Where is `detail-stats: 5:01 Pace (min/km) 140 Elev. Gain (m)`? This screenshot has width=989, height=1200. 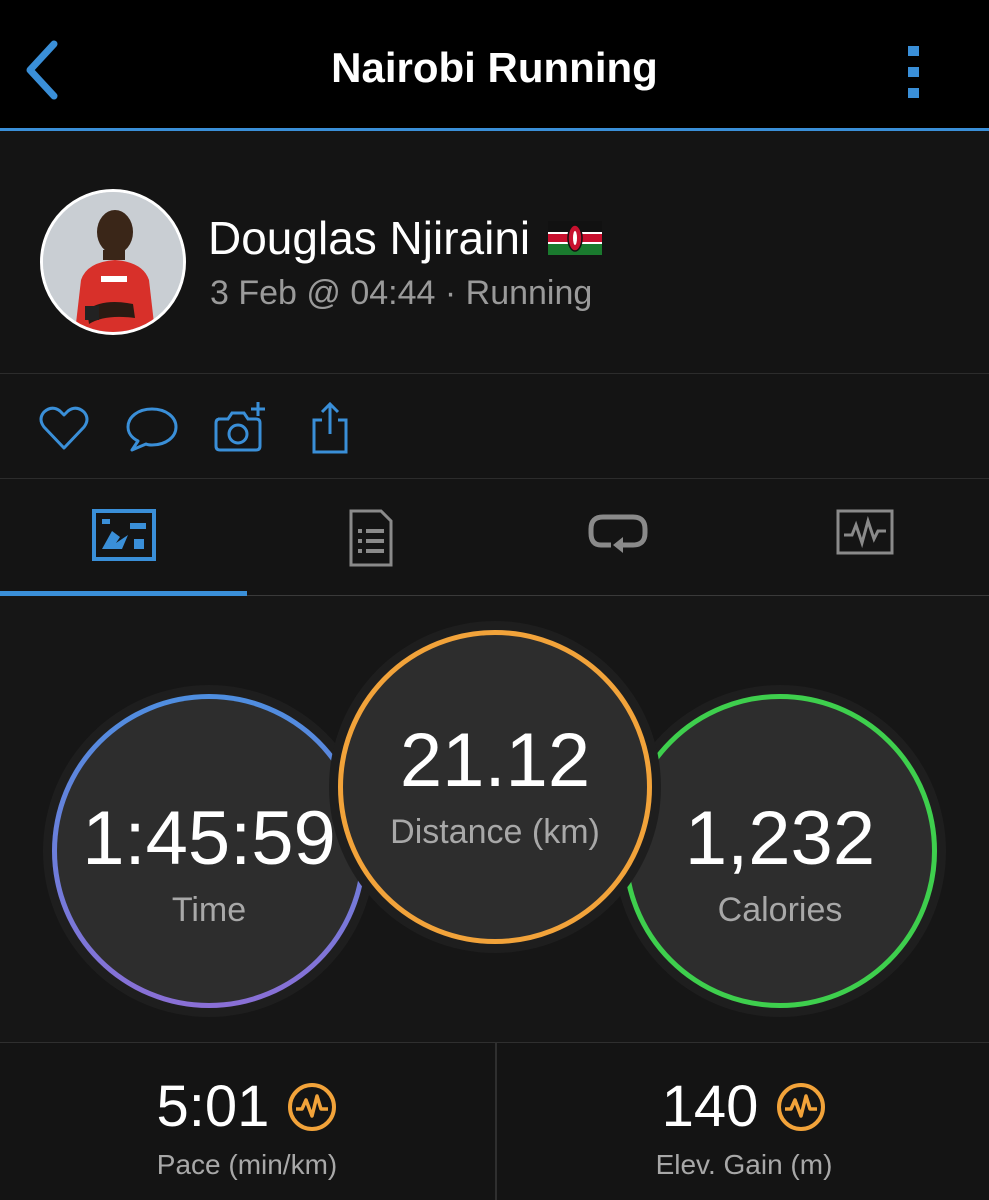
detail-stats: 5:01 Pace (min/km) 140 Elev. Gain (m) is located at coordinates (494, 1121).